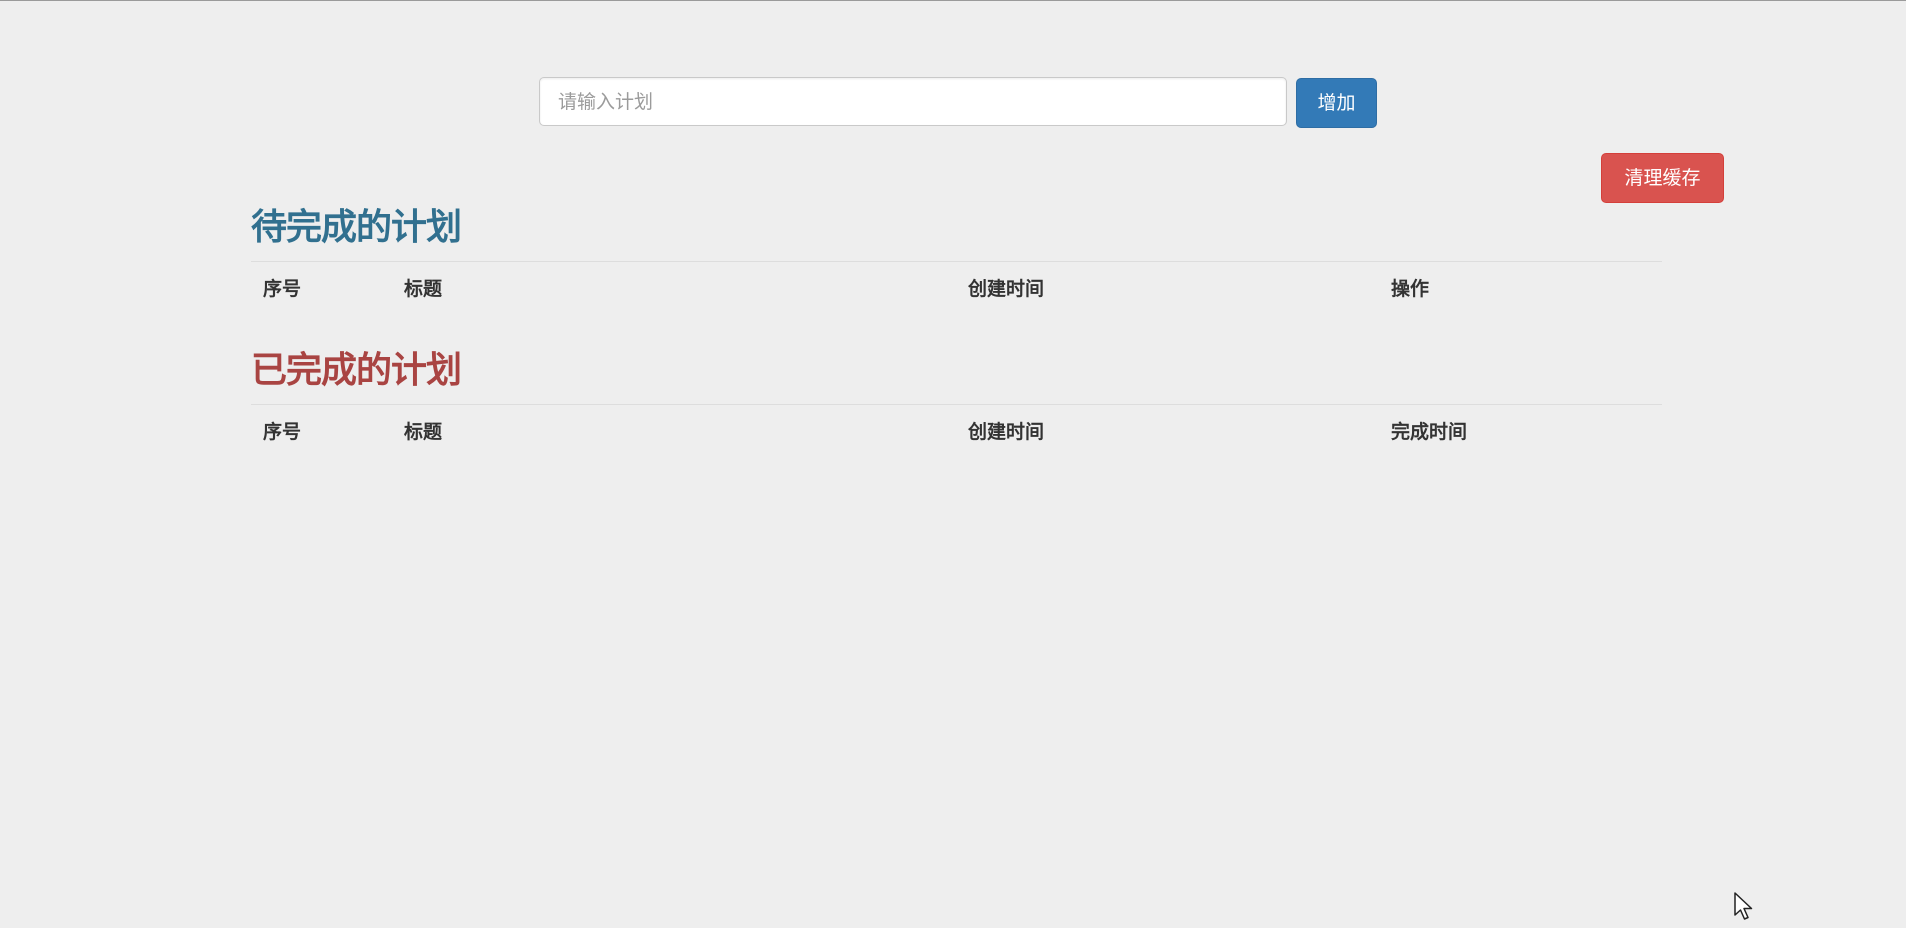  I want to click on done-section: 已完成的计划 序号 标题 创建时间 完成时间, so click(956, 403).